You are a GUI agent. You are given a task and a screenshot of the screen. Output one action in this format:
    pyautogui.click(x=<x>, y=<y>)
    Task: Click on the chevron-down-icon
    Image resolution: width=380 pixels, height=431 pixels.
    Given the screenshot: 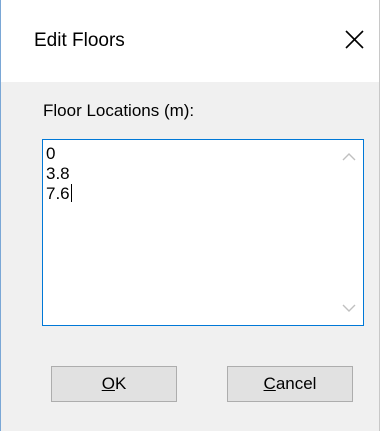 What is the action you would take?
    pyautogui.click(x=349, y=308)
    